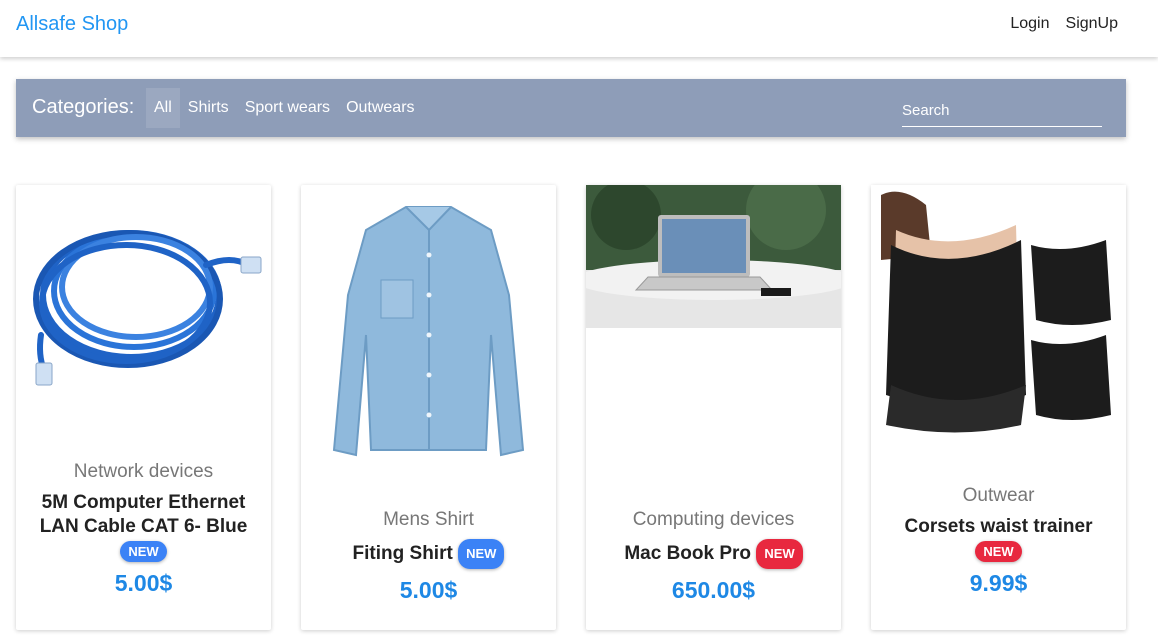  Describe the element at coordinates (208, 108) in the screenshot. I see `tab-shirts: Shirts` at that location.